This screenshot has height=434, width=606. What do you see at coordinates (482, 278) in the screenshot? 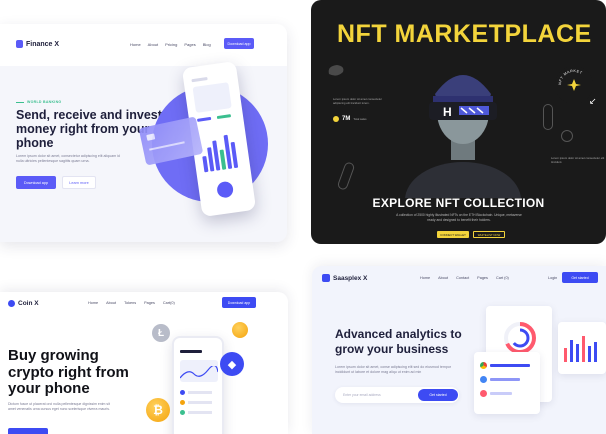
I see `saas-nav-pages: Pages` at bounding box center [482, 278].